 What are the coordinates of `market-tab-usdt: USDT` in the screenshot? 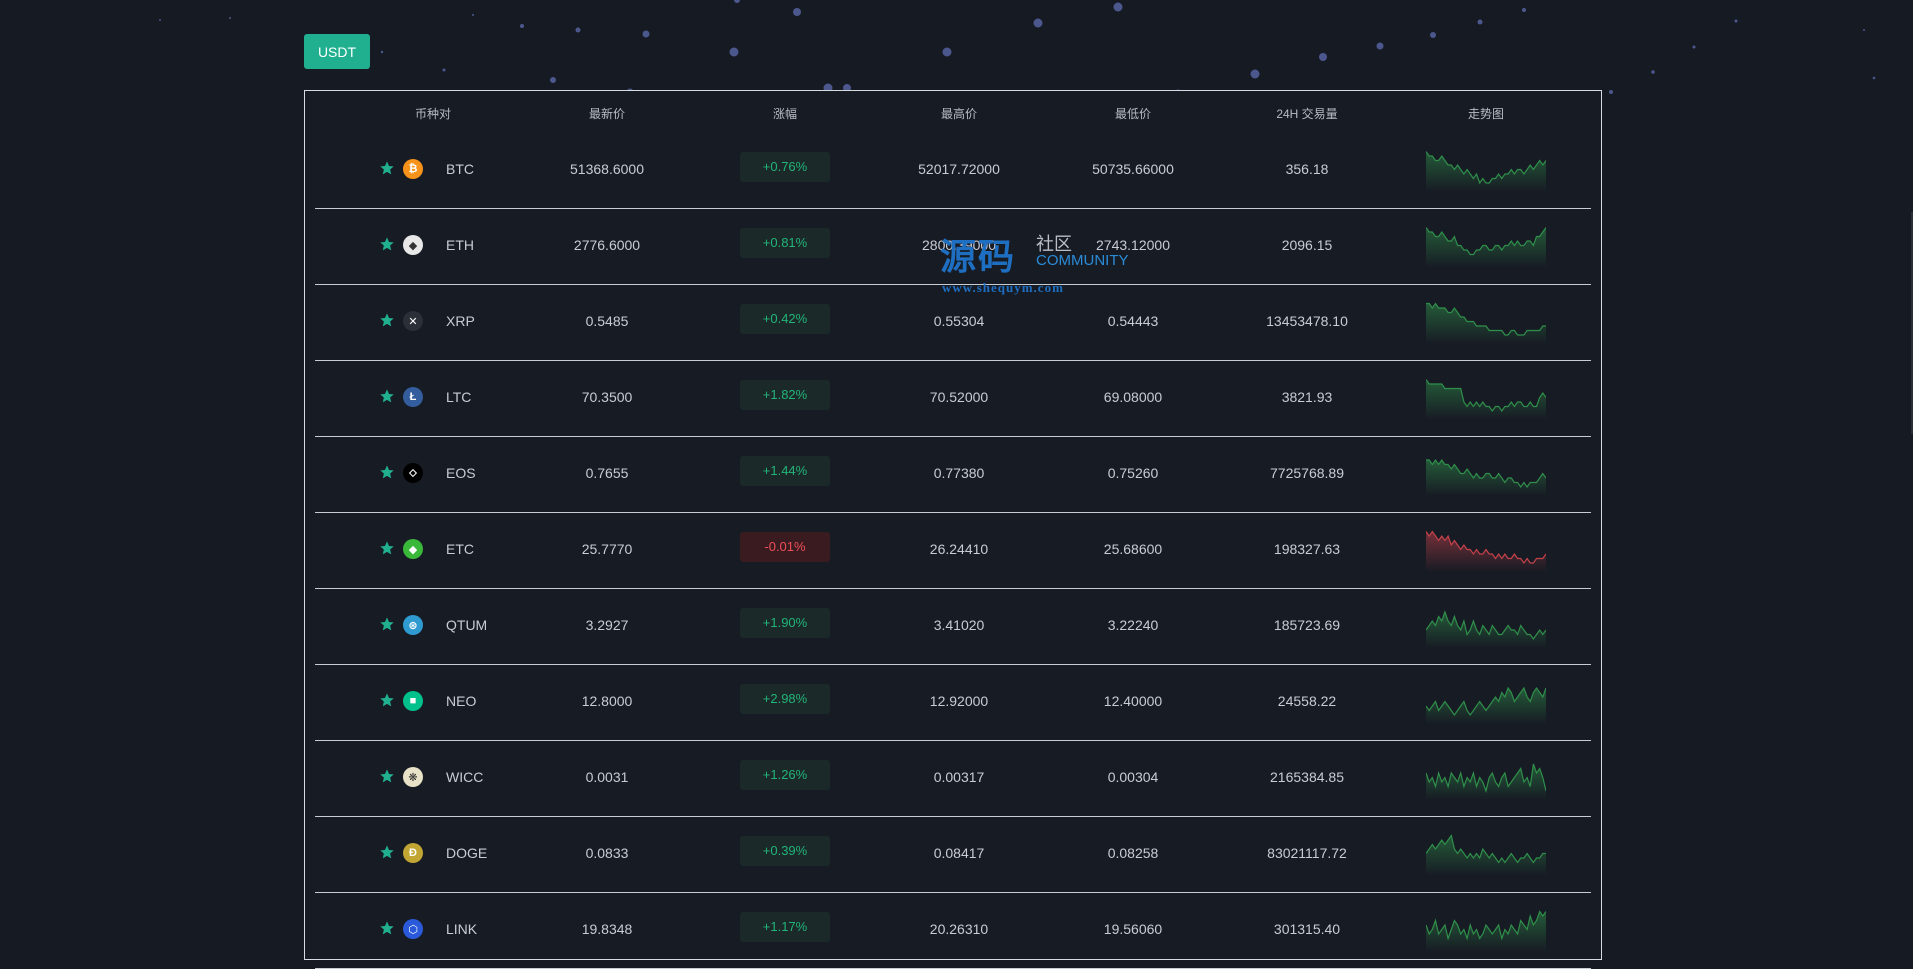 It's located at (337, 51).